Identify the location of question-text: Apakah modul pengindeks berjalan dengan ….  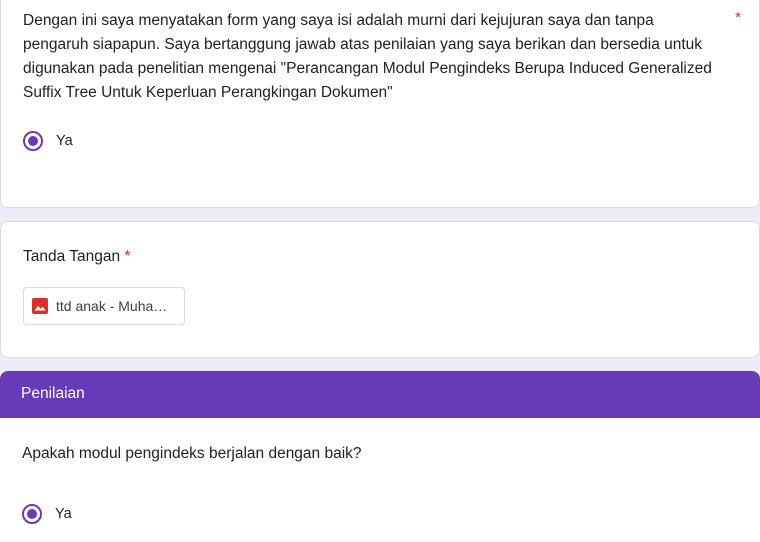
(192, 453).